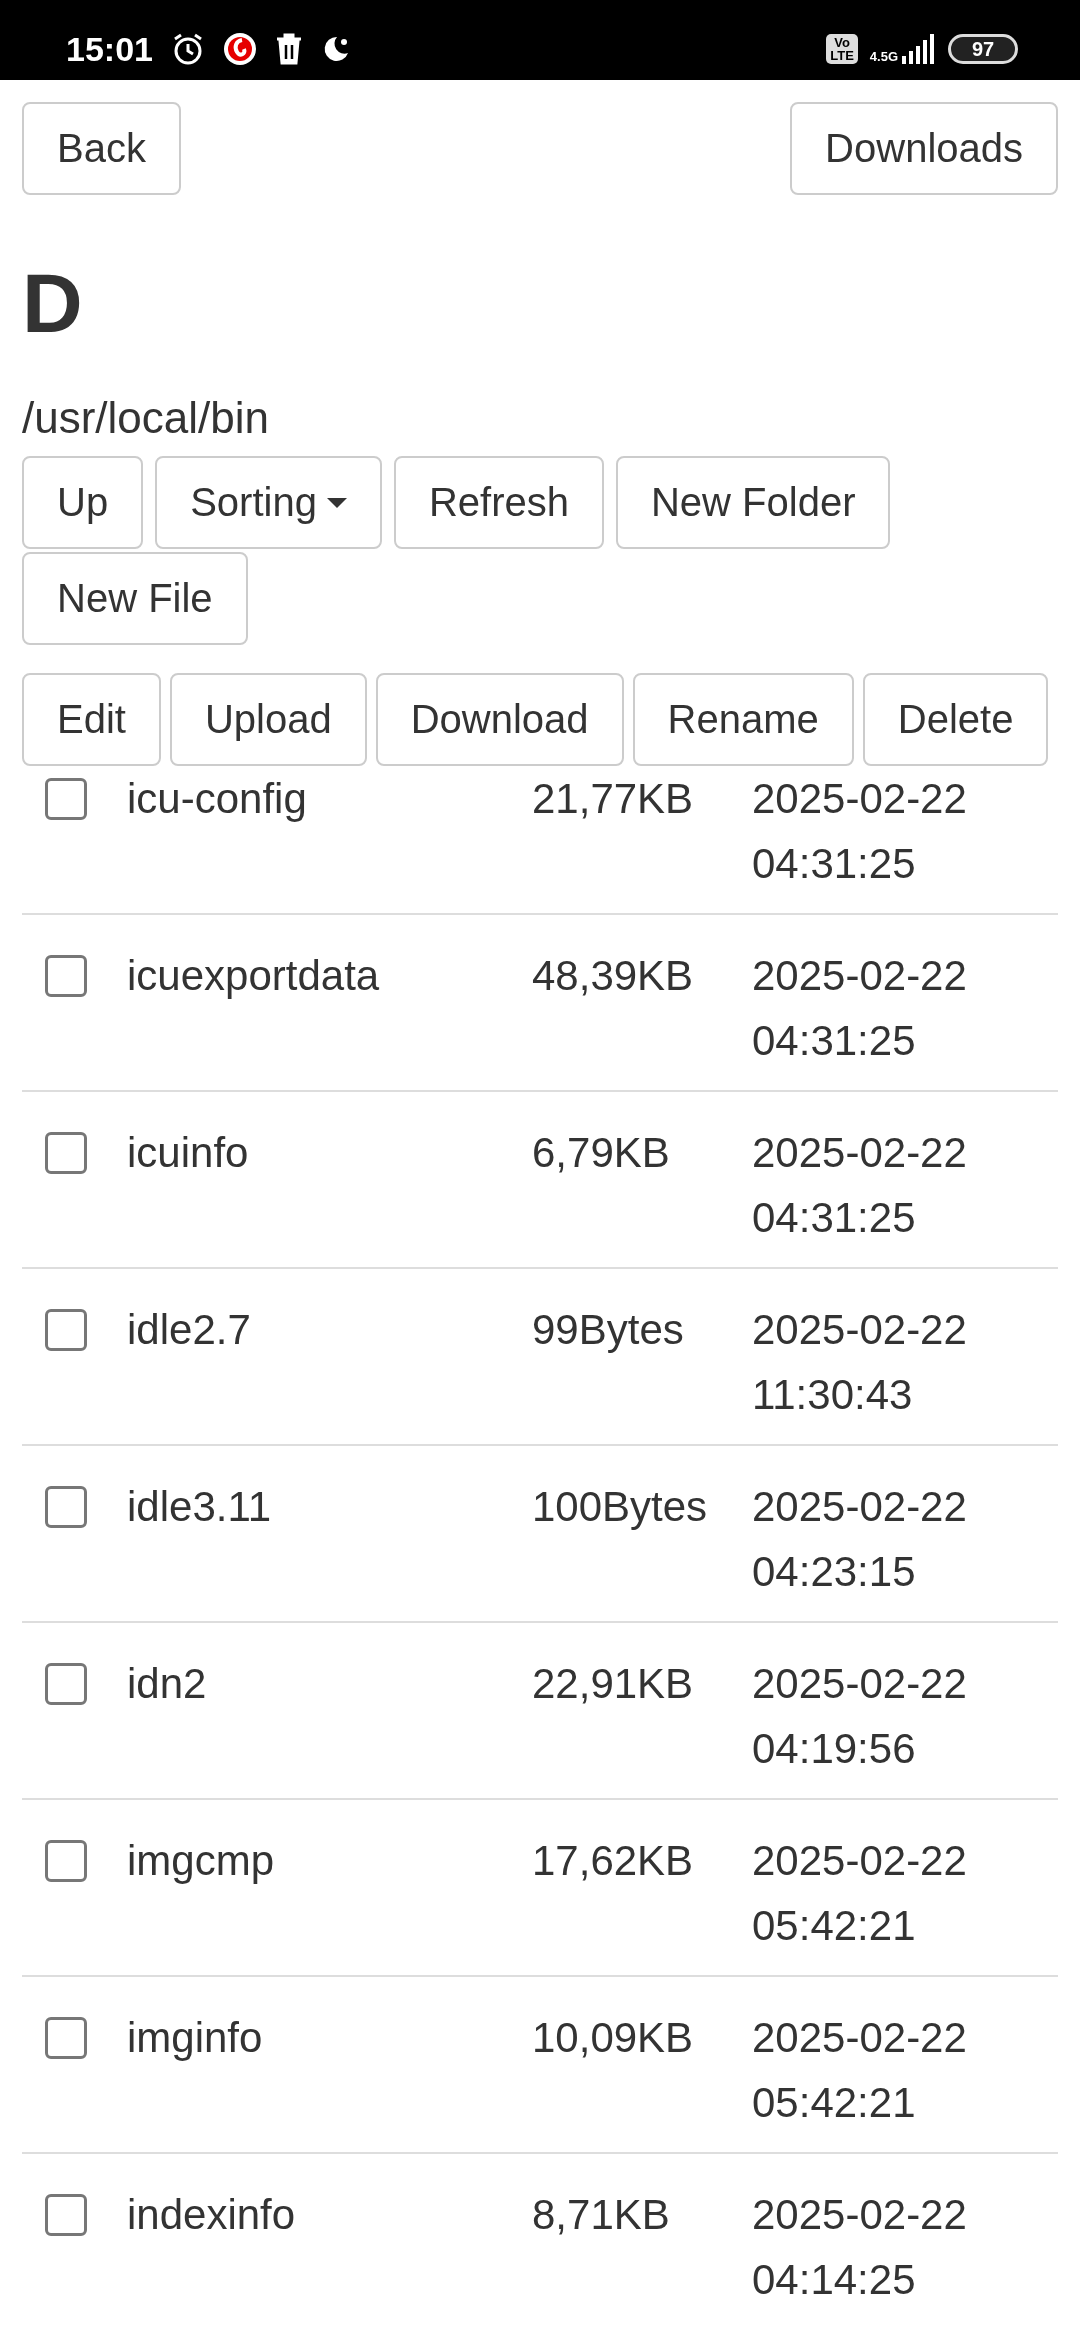 The image size is (1080, 2340). I want to click on file-name: idle2.7, so click(189, 1330).